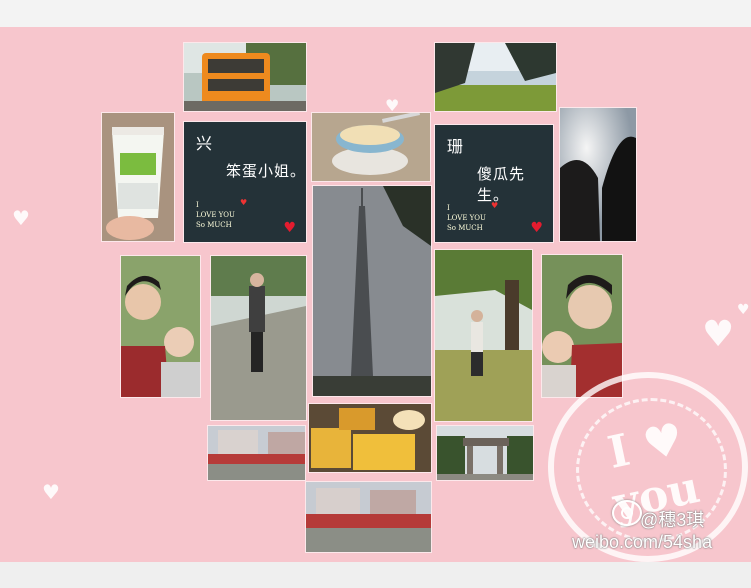 The image size is (751, 588). What do you see at coordinates (245, 182) in the screenshot?
I see `note-card-left: 兴 笨蛋小姐。 I LOVE YOU So MUCH ♥ ♥` at bounding box center [245, 182].